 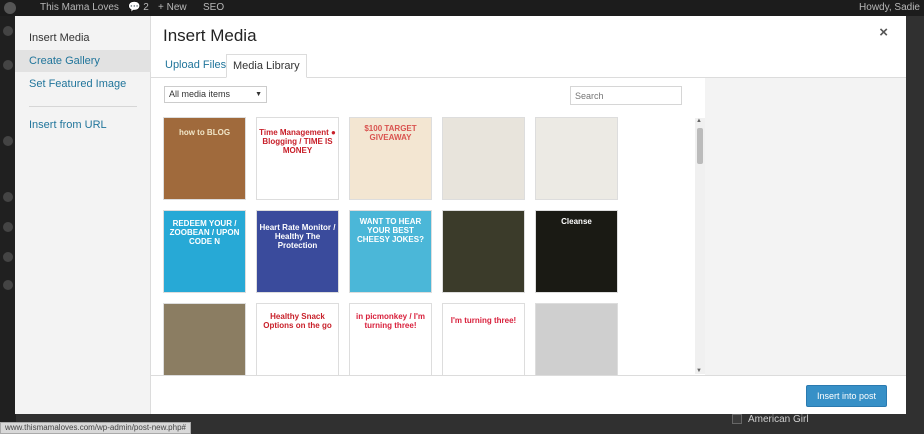 I want to click on thumbnail-caption: $100 TARGET GIVEAWAY, so click(x=390, y=133).